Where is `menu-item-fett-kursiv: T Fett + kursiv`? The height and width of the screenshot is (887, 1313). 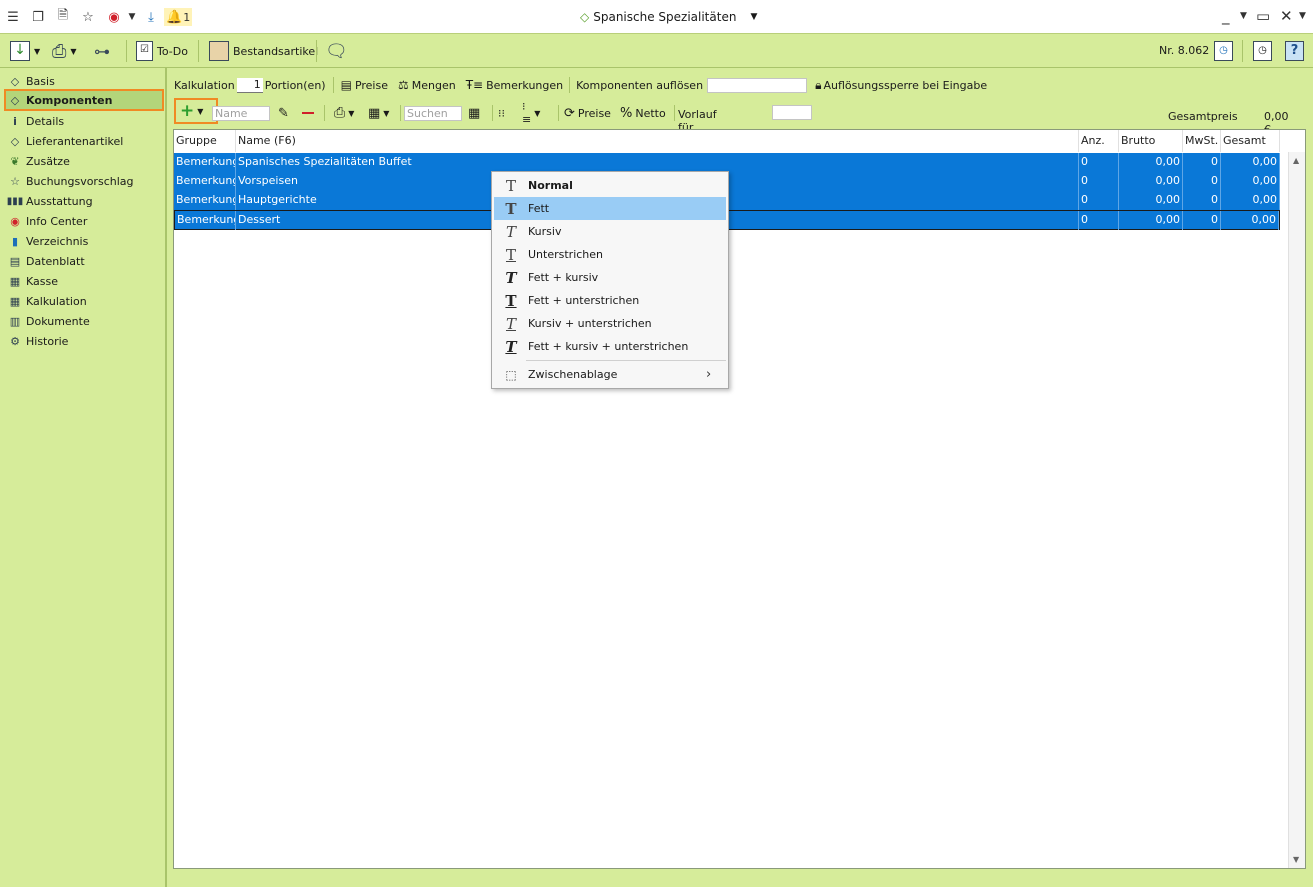
menu-item-fett-kursiv: T Fett + kursiv is located at coordinates (610, 277).